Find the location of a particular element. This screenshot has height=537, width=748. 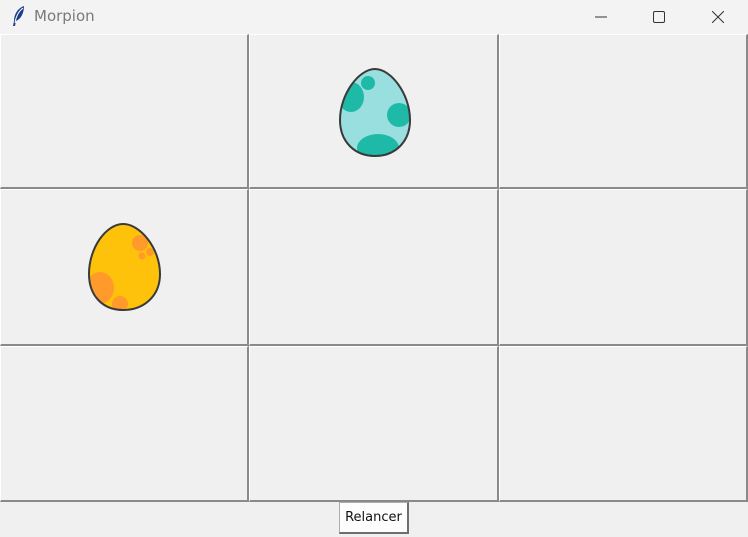

maximize-button is located at coordinates (659, 17).